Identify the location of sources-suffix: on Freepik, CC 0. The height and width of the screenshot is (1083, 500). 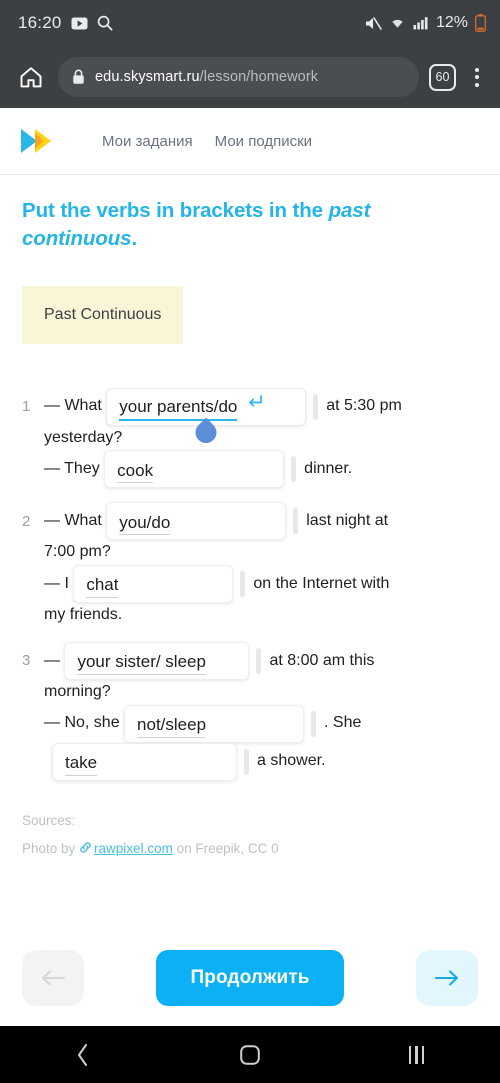
(225, 849).